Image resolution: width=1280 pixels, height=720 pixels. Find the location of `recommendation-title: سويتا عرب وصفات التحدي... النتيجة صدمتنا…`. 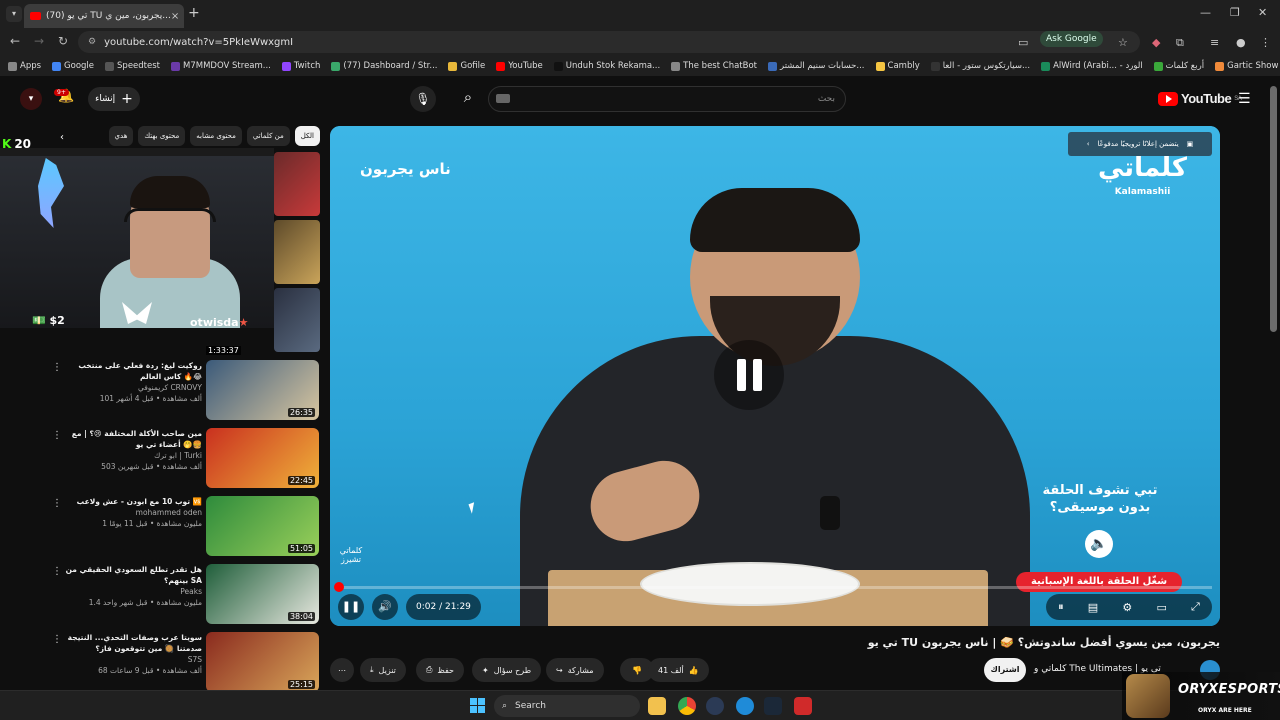

recommendation-title: سويتا عرب وصفات التحدي... النتيجة صدمتنا… is located at coordinates (132, 643).